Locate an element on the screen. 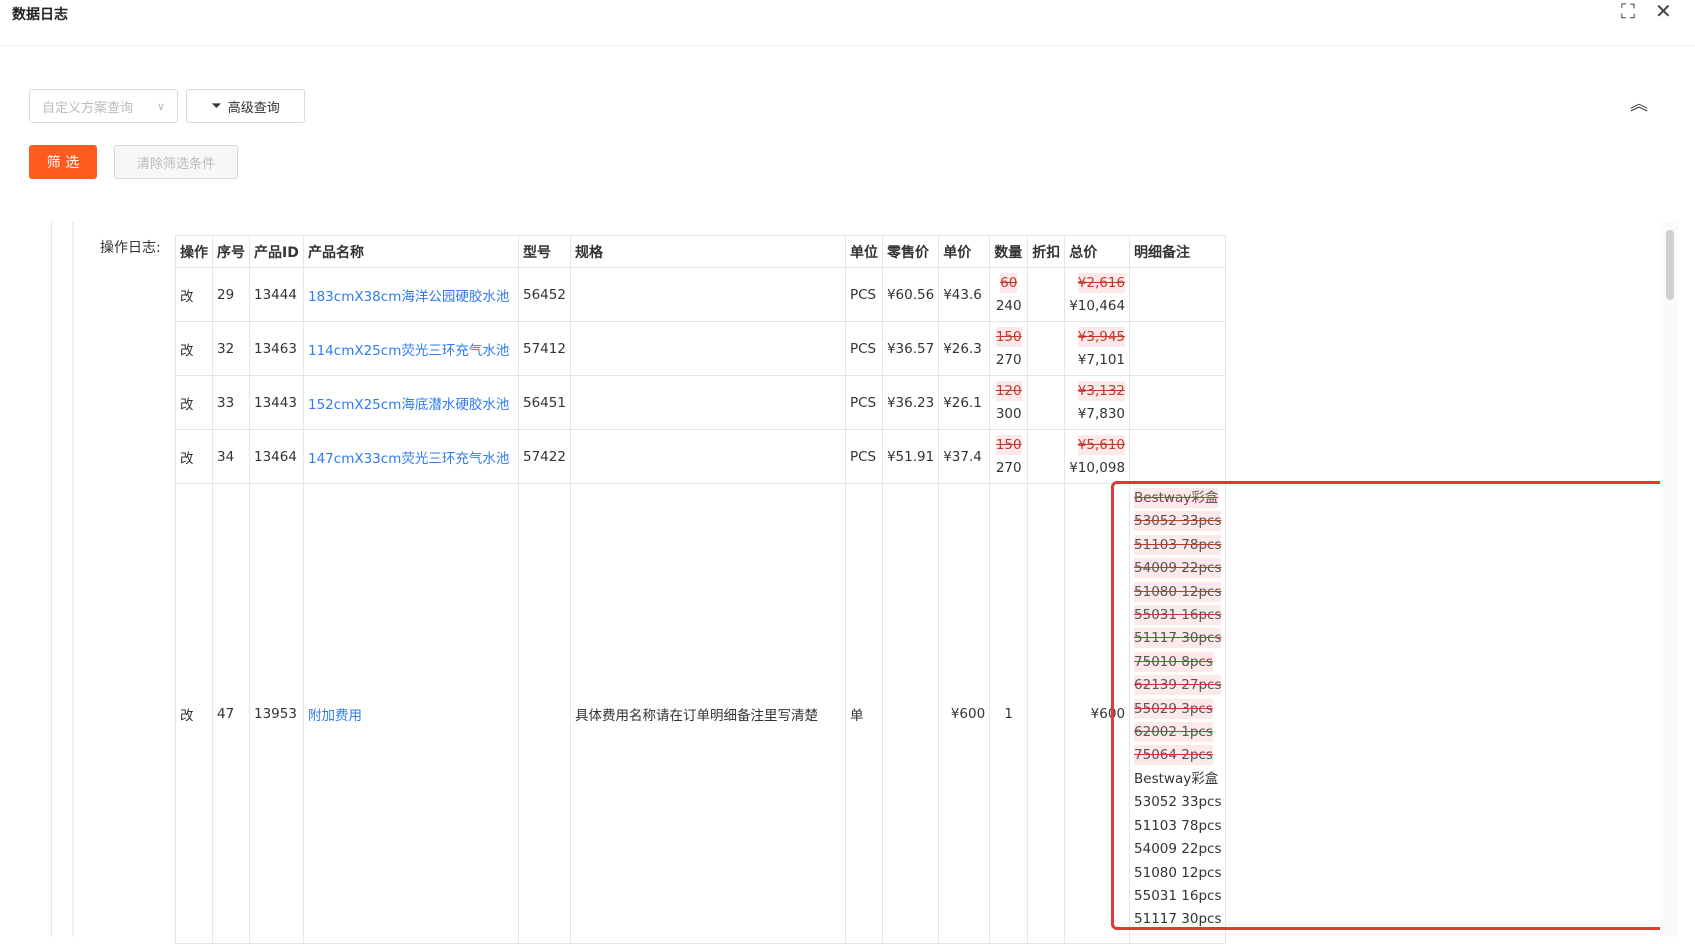  new-note-line: 55031 16pcs is located at coordinates (1178, 895).